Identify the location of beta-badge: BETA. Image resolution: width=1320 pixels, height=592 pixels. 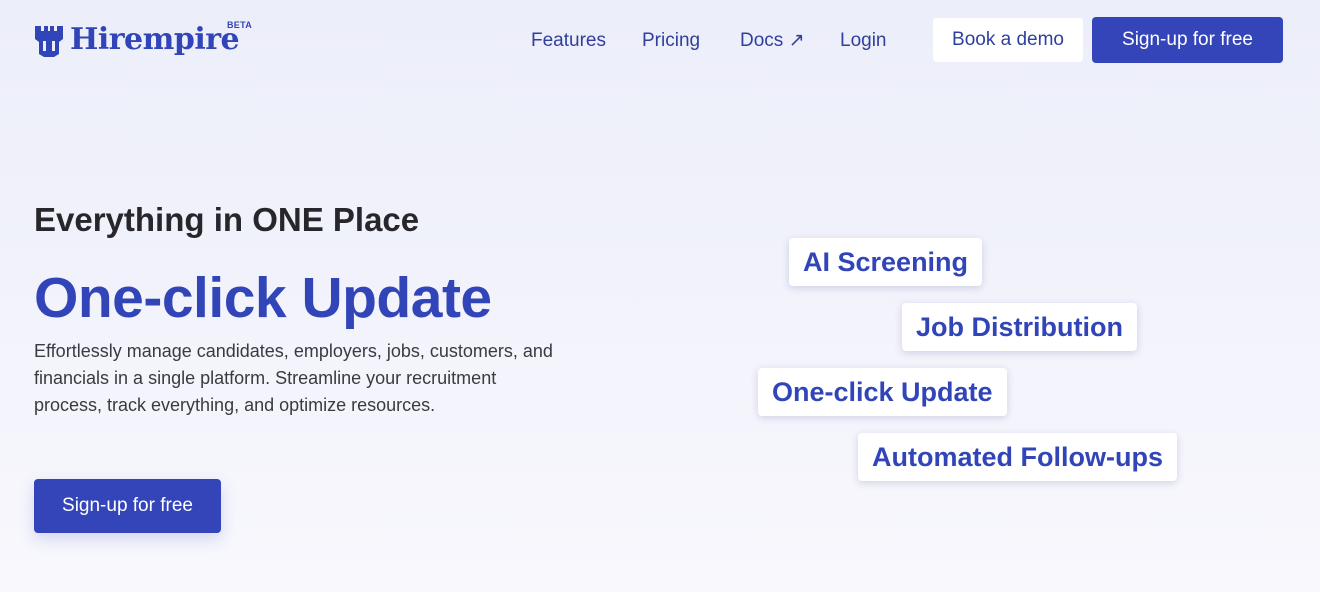
(240, 25).